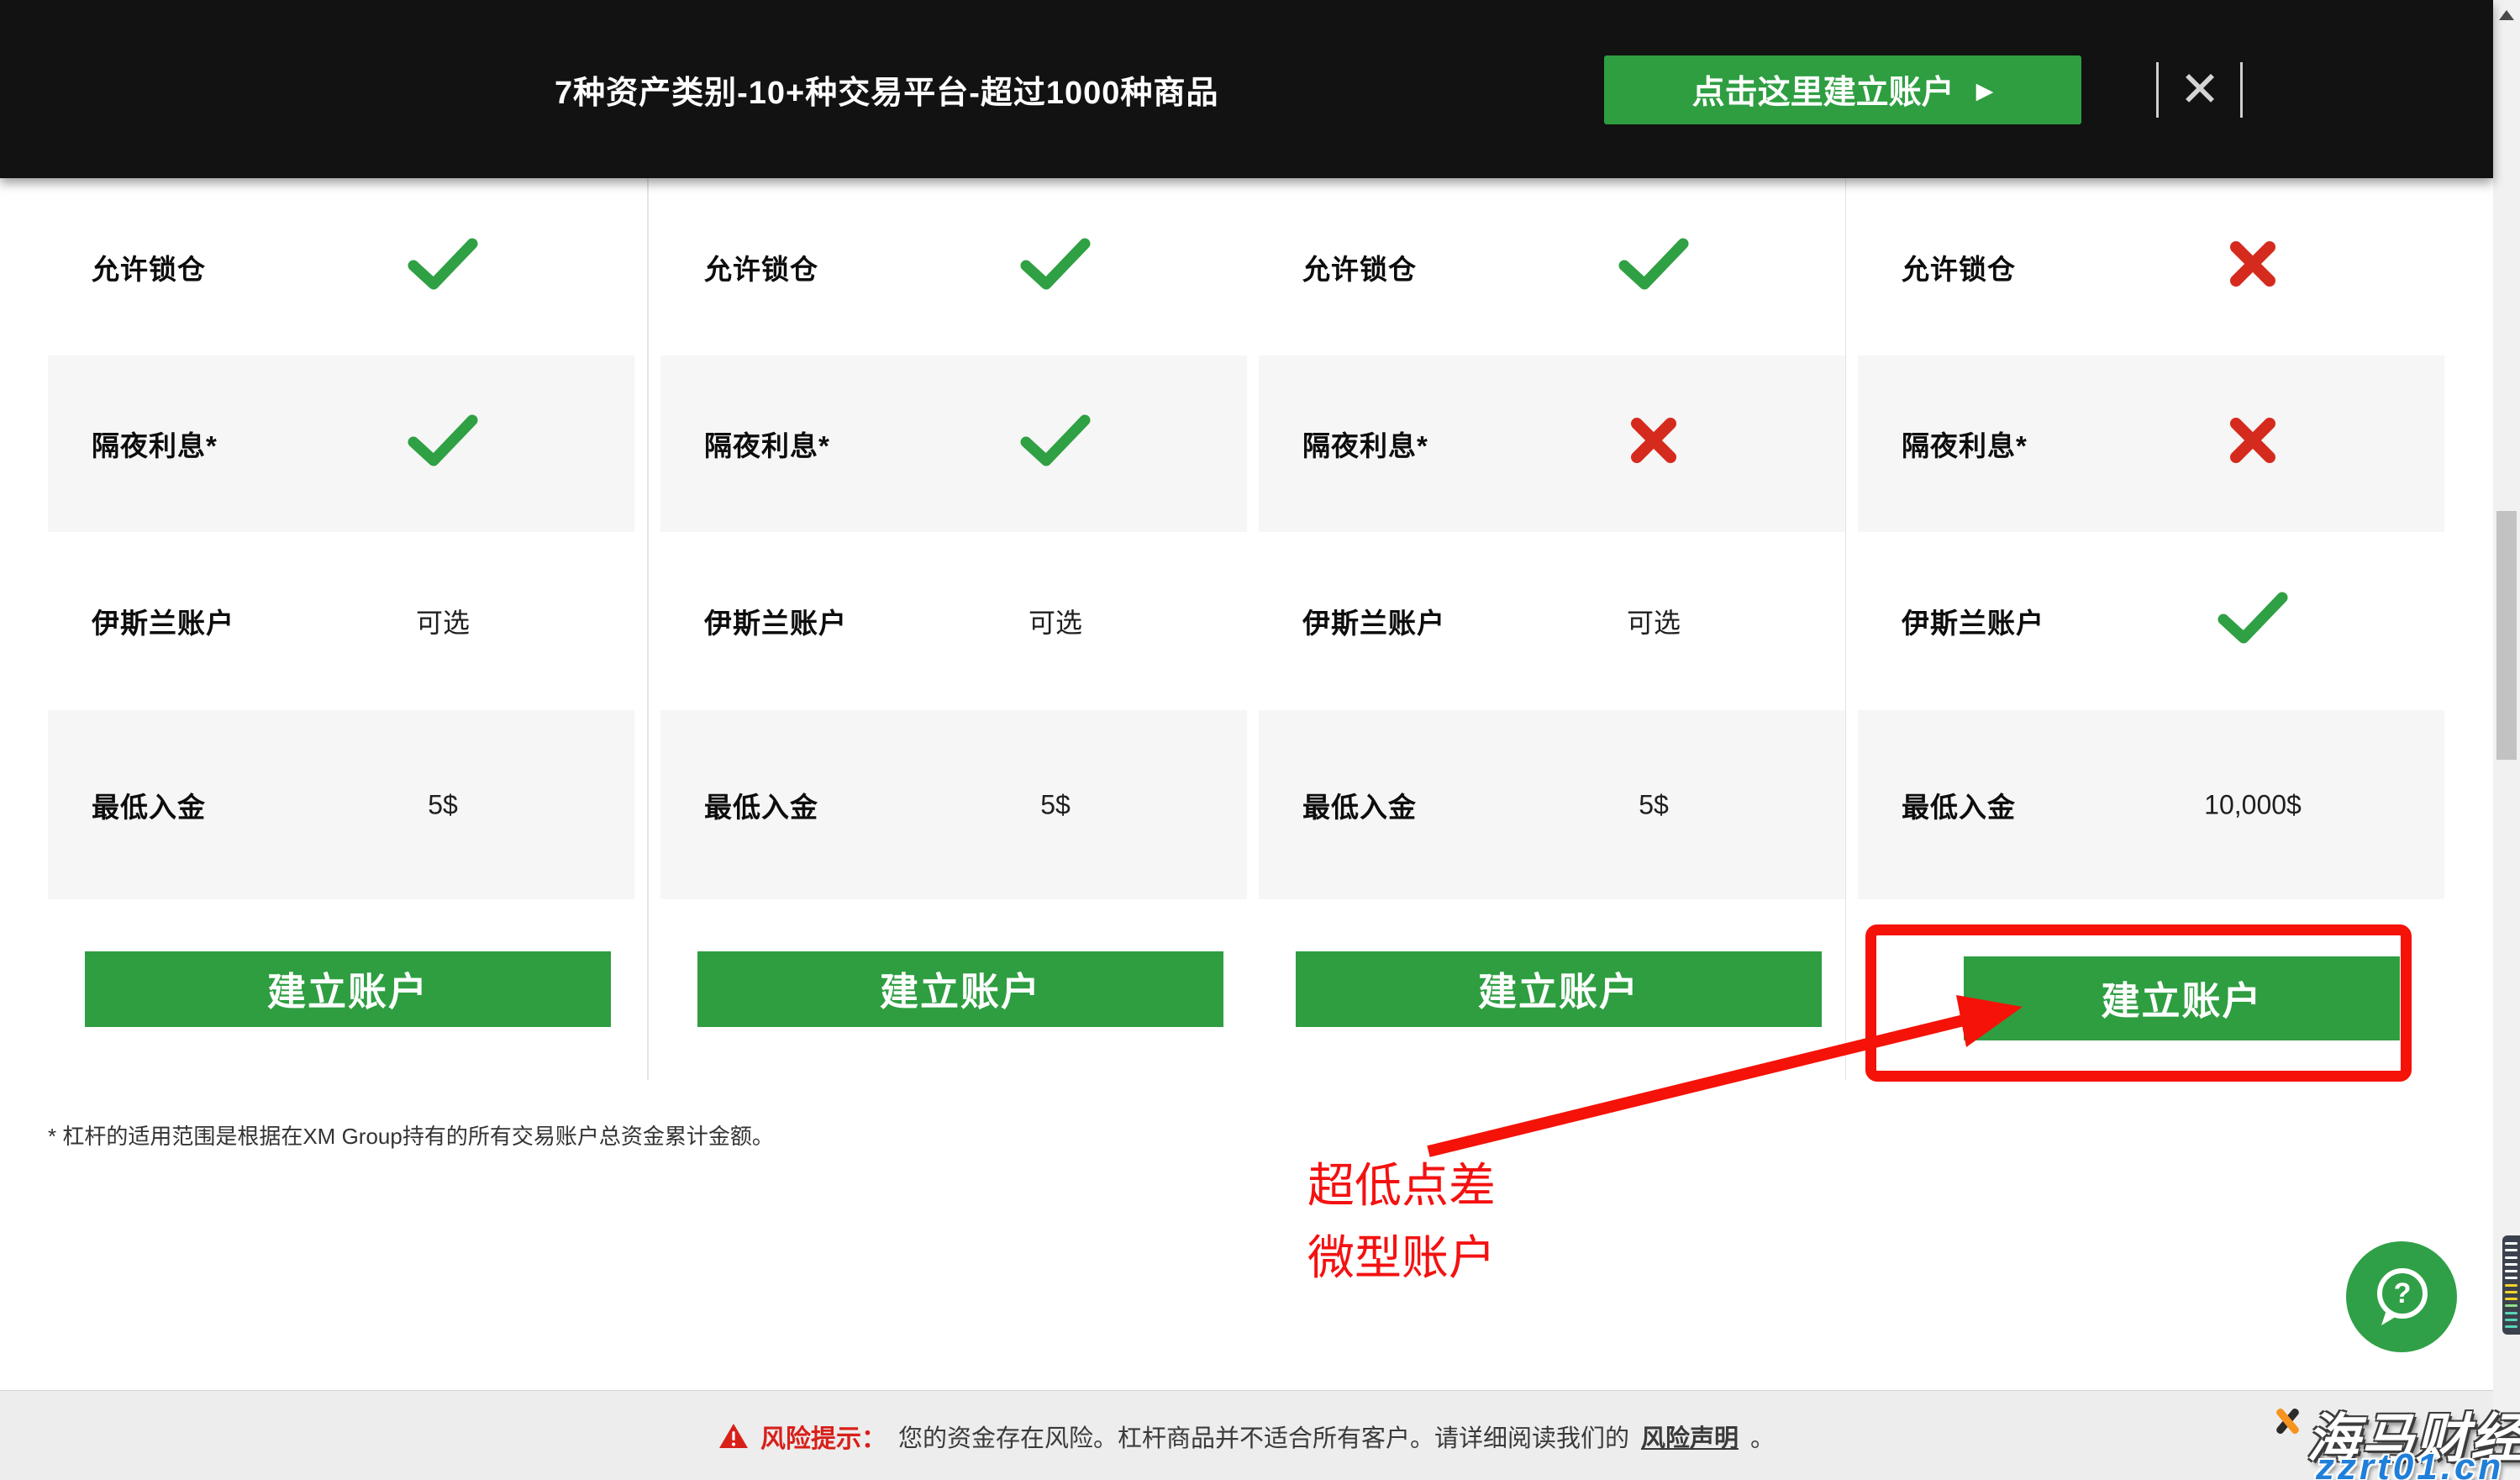 Image resolution: width=2520 pixels, height=1480 pixels. I want to click on annotation-text: 超低点差 微型账户, so click(1401, 1222).